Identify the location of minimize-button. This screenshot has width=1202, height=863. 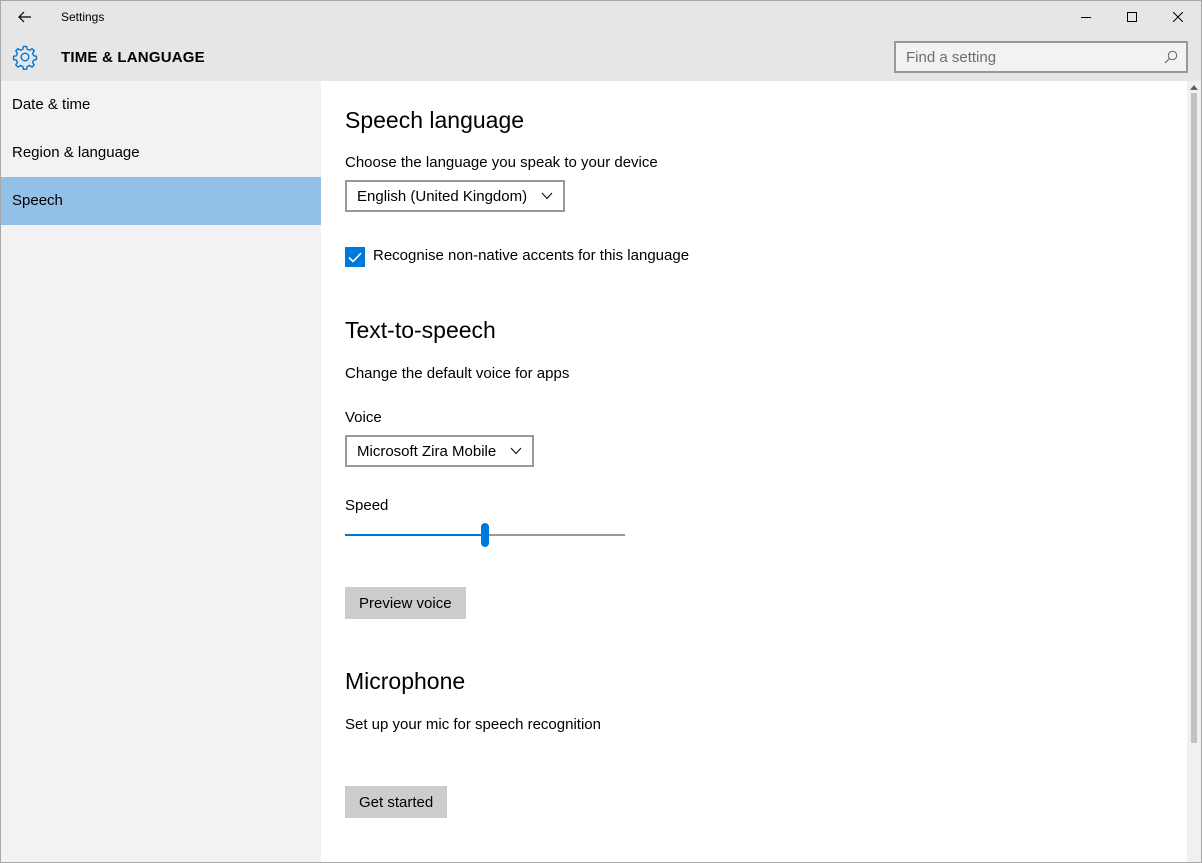
(1086, 17).